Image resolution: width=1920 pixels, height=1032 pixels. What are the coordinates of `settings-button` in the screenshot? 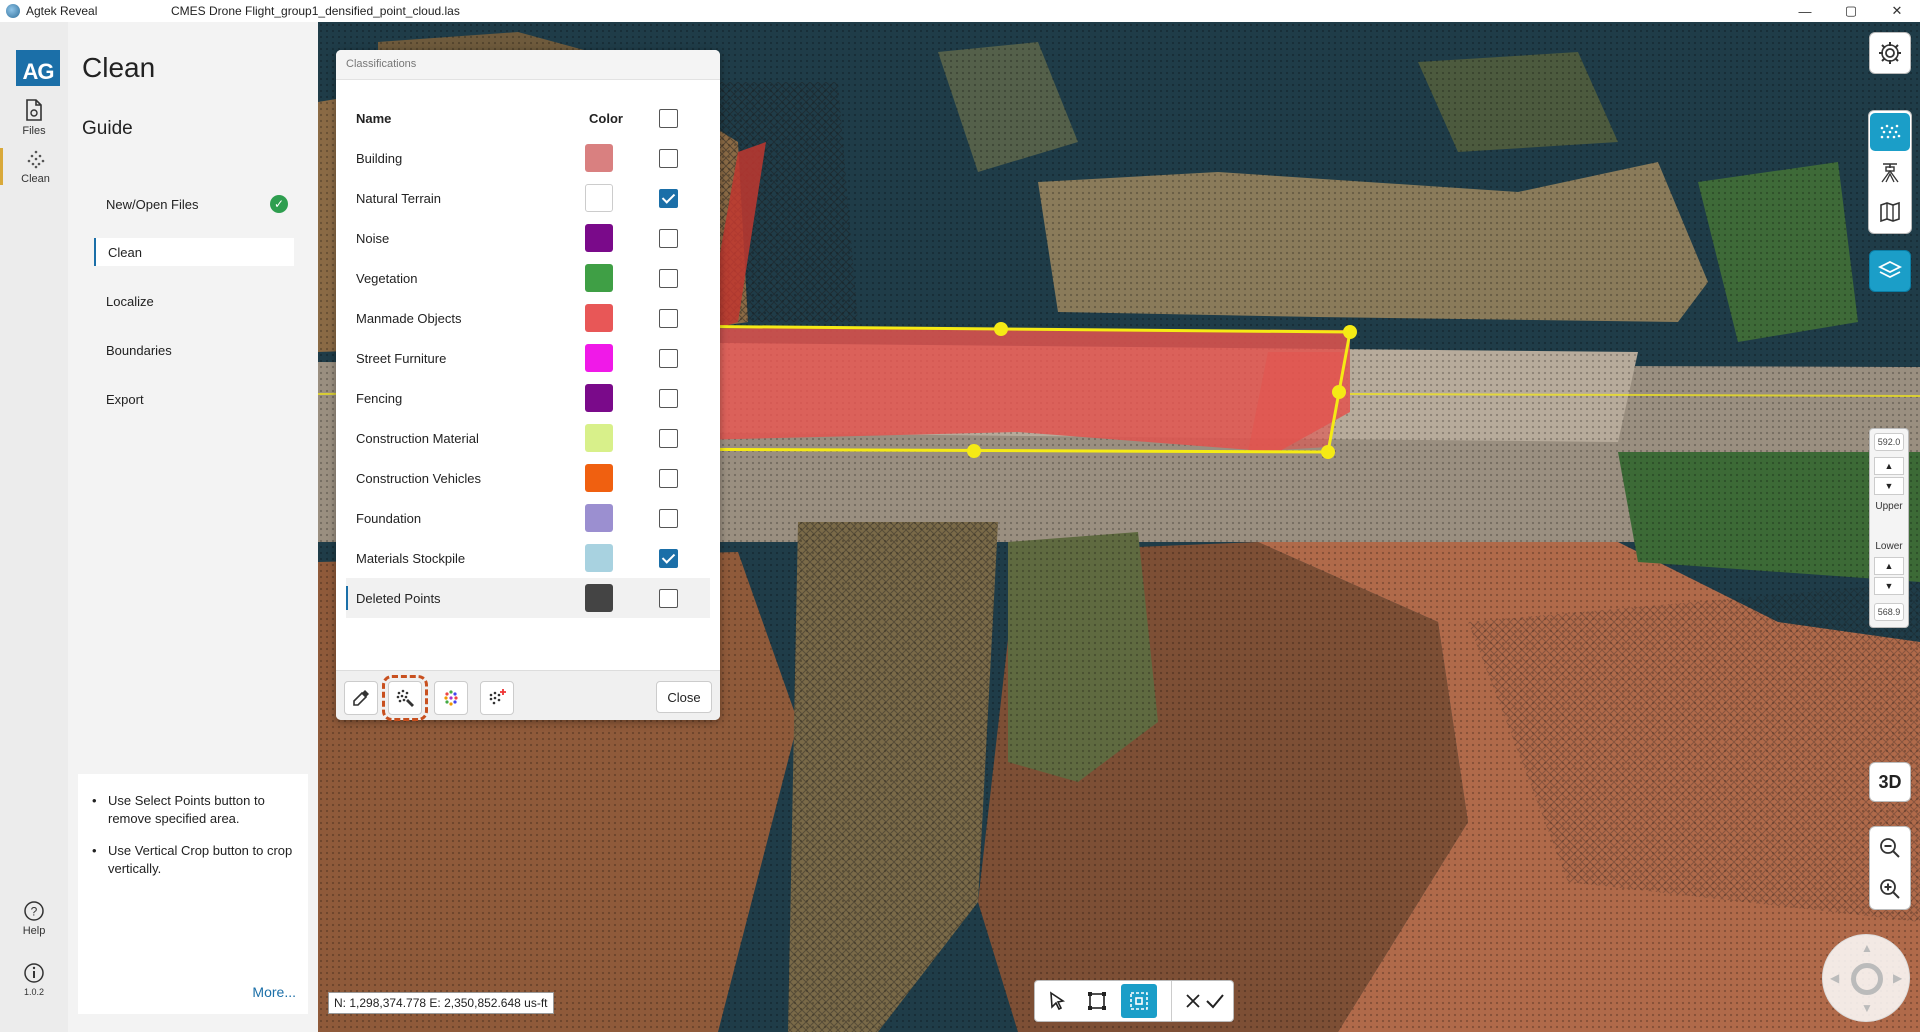 It's located at (1890, 53).